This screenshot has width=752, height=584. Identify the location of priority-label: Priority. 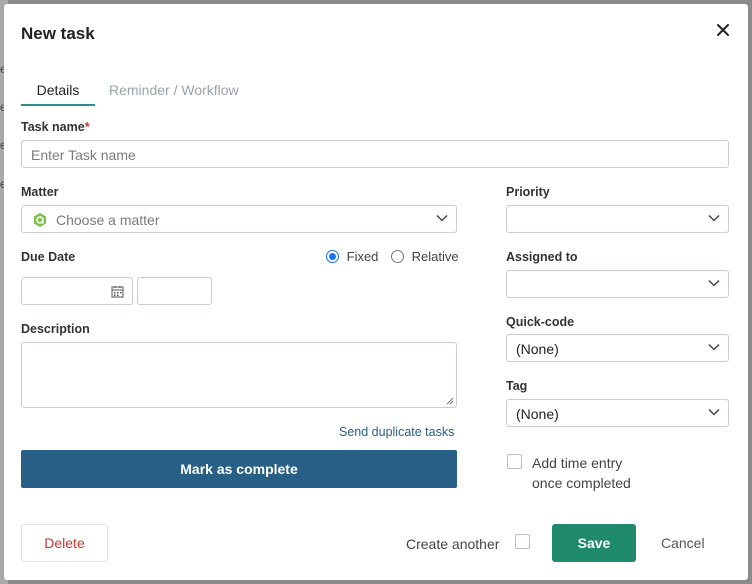
(528, 192).